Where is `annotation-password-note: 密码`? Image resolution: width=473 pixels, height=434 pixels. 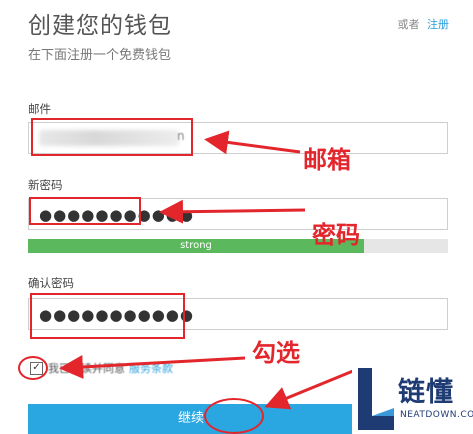
annotation-password-note: 密码 is located at coordinates (336, 235).